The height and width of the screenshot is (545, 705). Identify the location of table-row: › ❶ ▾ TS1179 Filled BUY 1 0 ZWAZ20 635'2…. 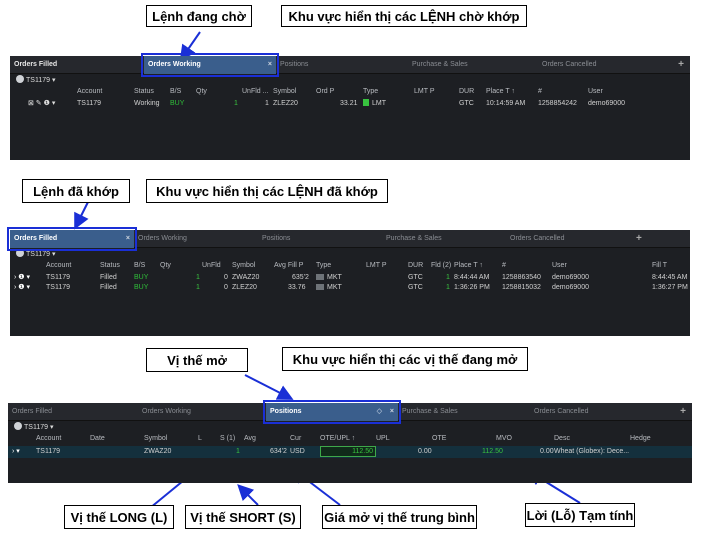
(350, 278).